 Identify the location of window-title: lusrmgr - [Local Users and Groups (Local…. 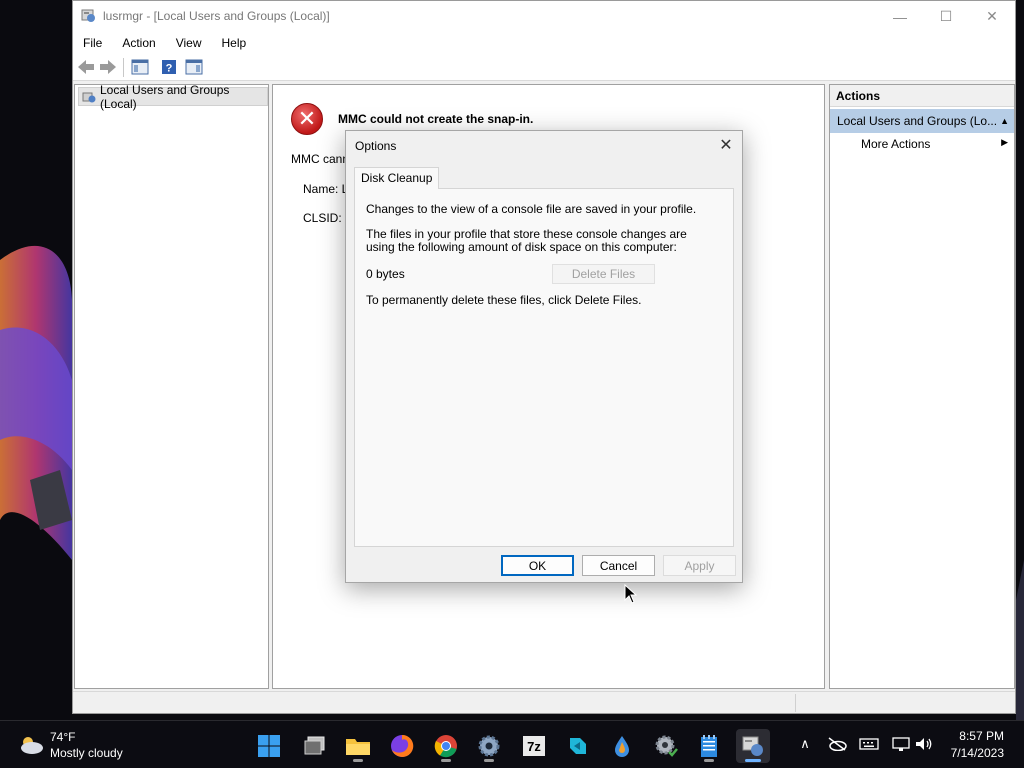
(216, 16).